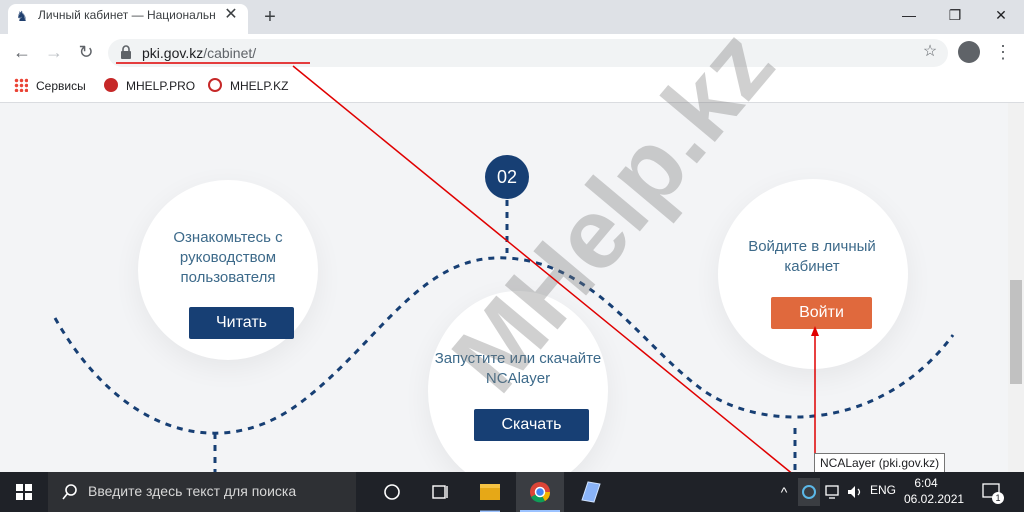  Describe the element at coordinates (590, 492) in the screenshot. I see `notepad-icon` at that location.